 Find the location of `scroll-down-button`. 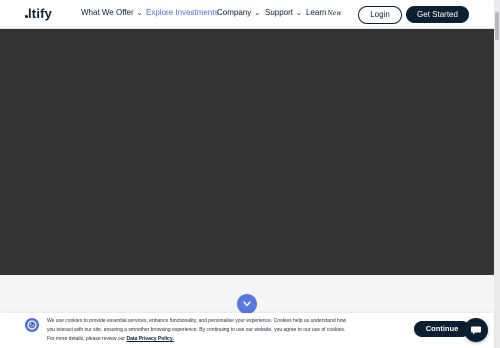

scroll-down-button is located at coordinates (247, 304).